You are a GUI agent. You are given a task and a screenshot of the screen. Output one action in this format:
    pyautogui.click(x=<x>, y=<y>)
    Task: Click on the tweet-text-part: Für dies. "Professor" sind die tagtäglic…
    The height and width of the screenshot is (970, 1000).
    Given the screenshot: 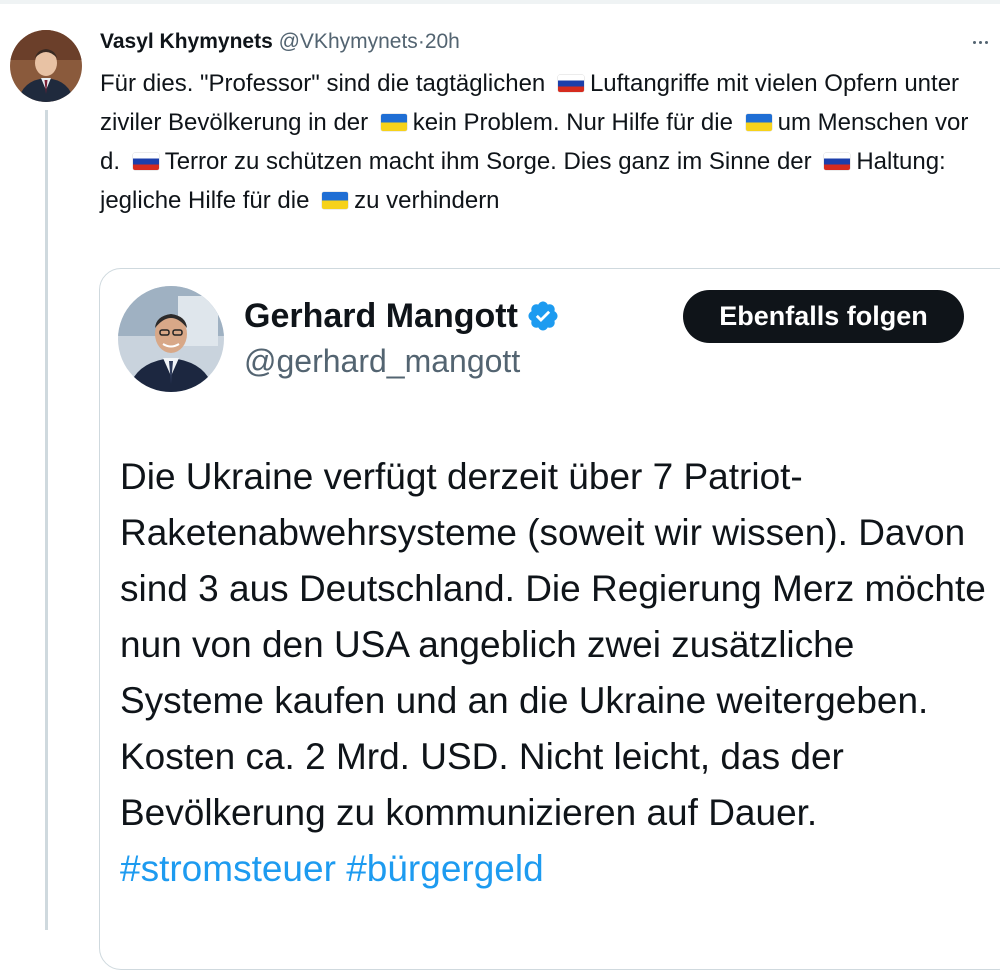 What is the action you would take?
    pyautogui.click(x=326, y=83)
    